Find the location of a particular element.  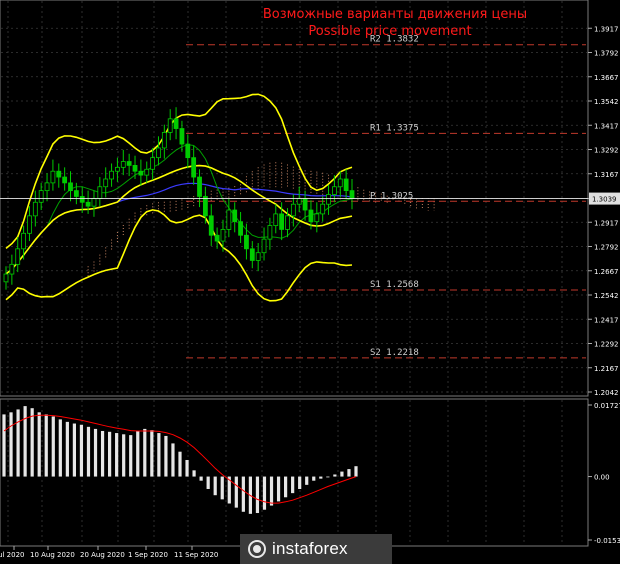

y-tick-label: 1.3417 is located at coordinates (606, 126).